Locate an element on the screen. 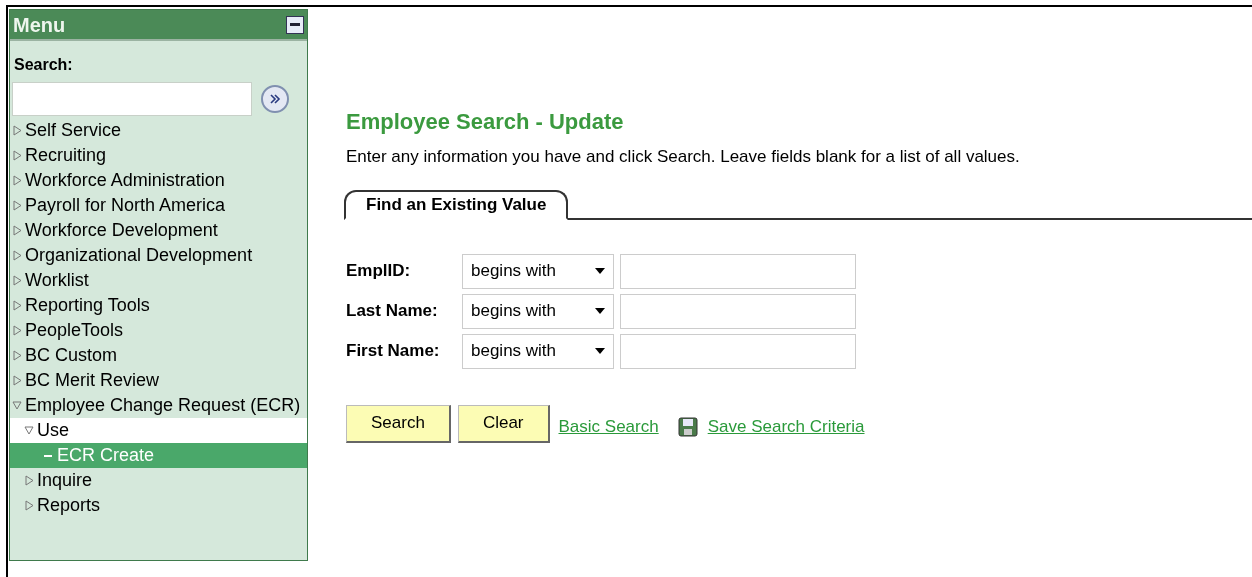  tab: Find an Existing Value is located at coordinates (456, 204).